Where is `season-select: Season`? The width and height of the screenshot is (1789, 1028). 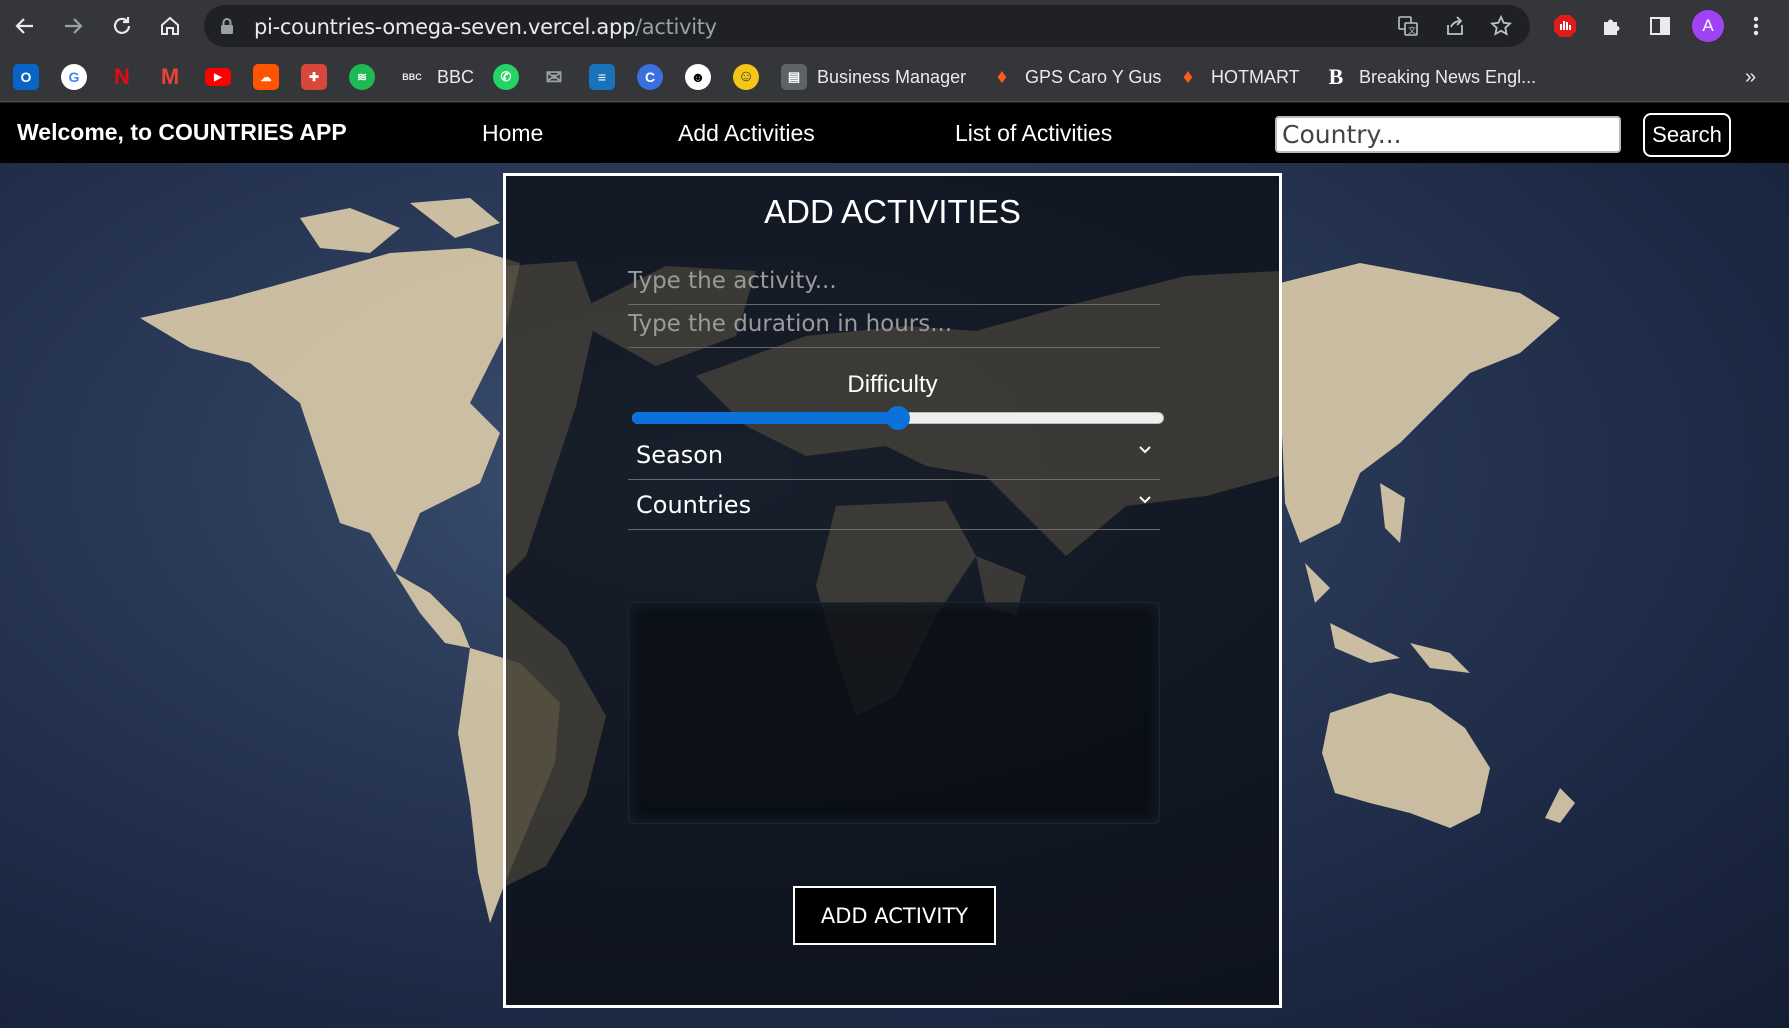
season-select: Season is located at coordinates (894, 455).